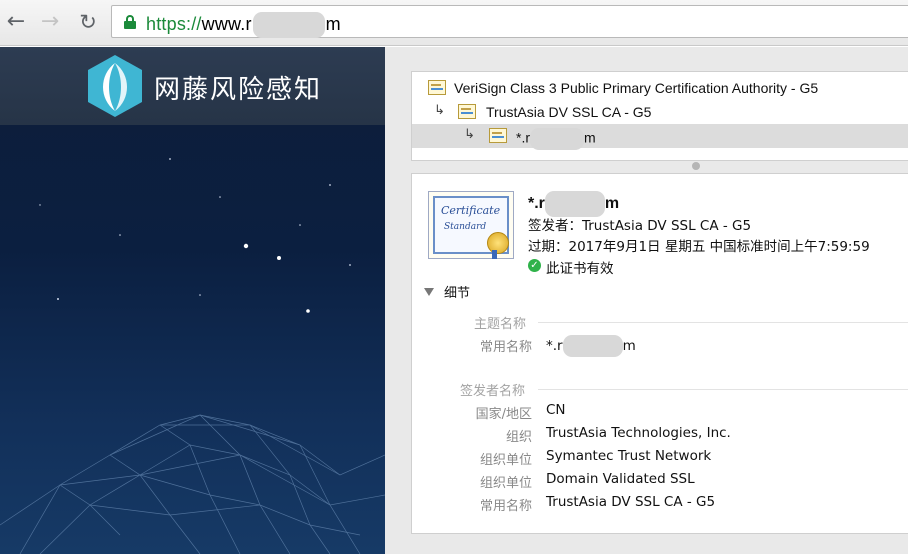  What do you see at coordinates (523, 137) in the screenshot?
I see `leaf-name-prefix: *.r` at bounding box center [523, 137].